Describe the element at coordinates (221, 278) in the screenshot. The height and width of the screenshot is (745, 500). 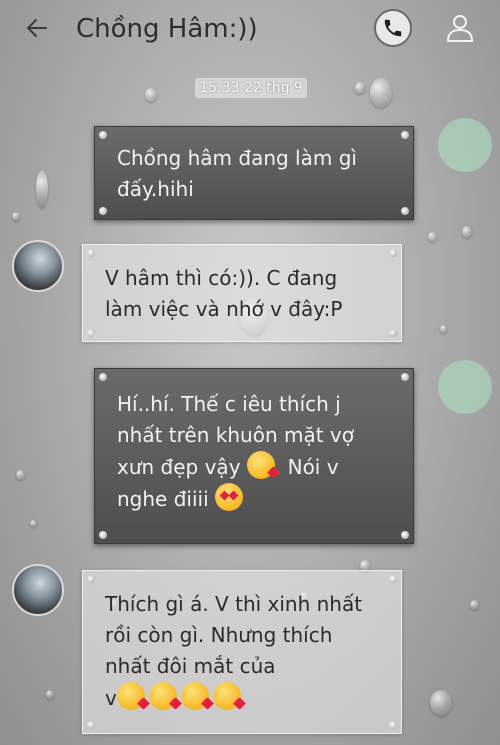
I see `message-text: V hâm thì có:)). C đang` at that location.